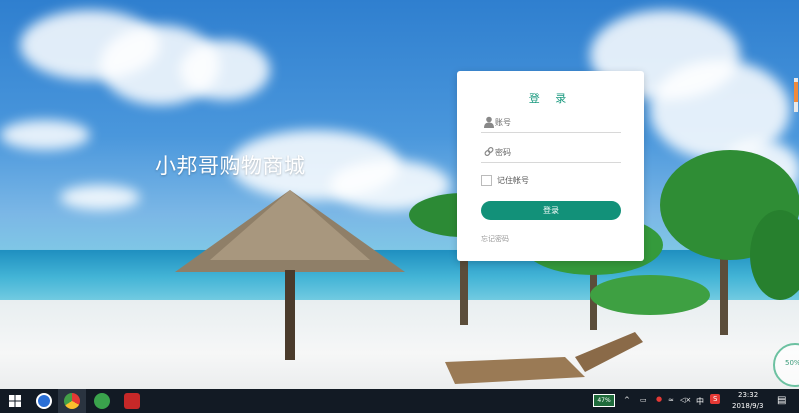  Describe the element at coordinates (627, 400) in the screenshot. I see `tray-up-arrow-icon: ^` at that location.